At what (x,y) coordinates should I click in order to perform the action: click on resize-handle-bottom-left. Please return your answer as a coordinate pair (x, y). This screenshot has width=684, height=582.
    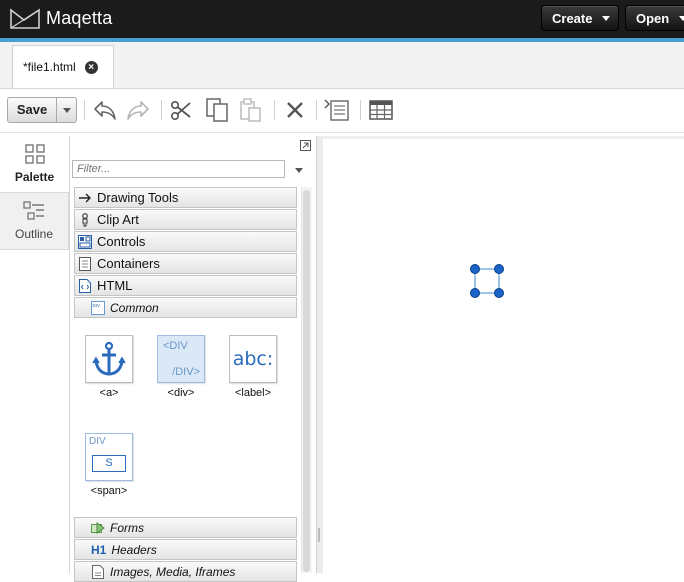
    Looking at the image, I should click on (475, 293).